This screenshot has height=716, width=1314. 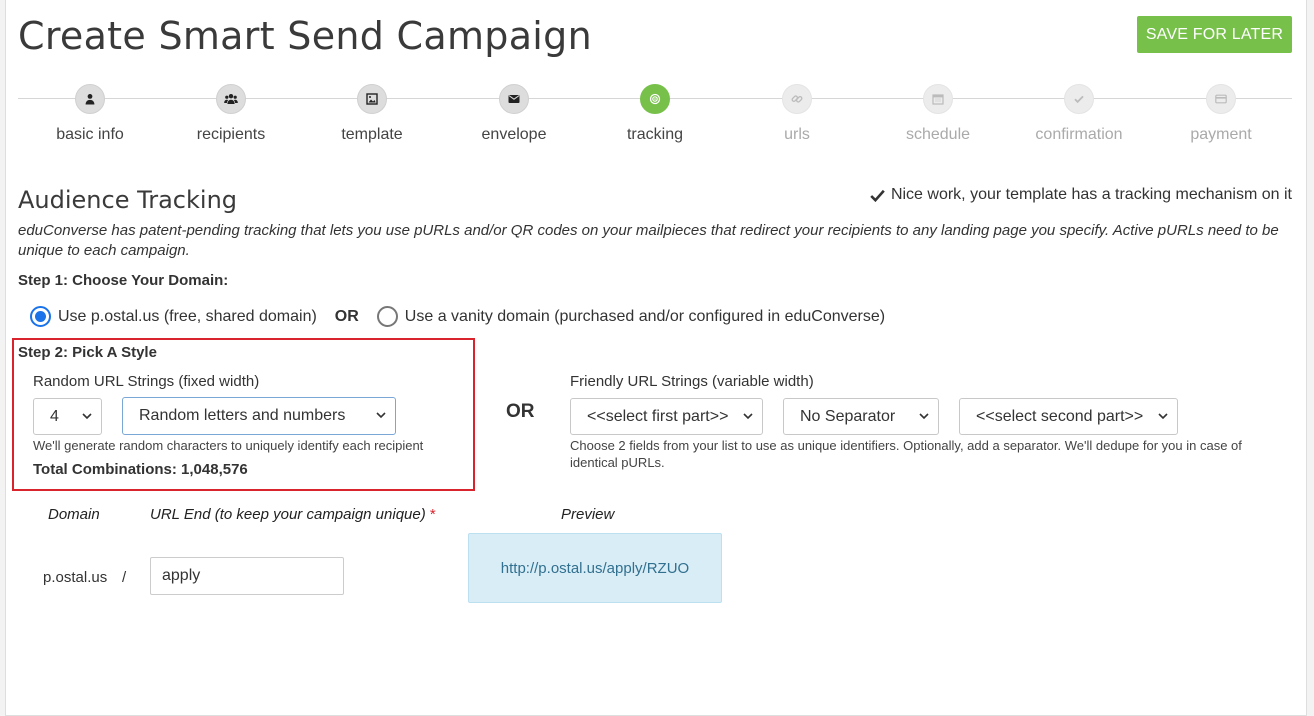 I want to click on calendar-icon, so click(x=938, y=99).